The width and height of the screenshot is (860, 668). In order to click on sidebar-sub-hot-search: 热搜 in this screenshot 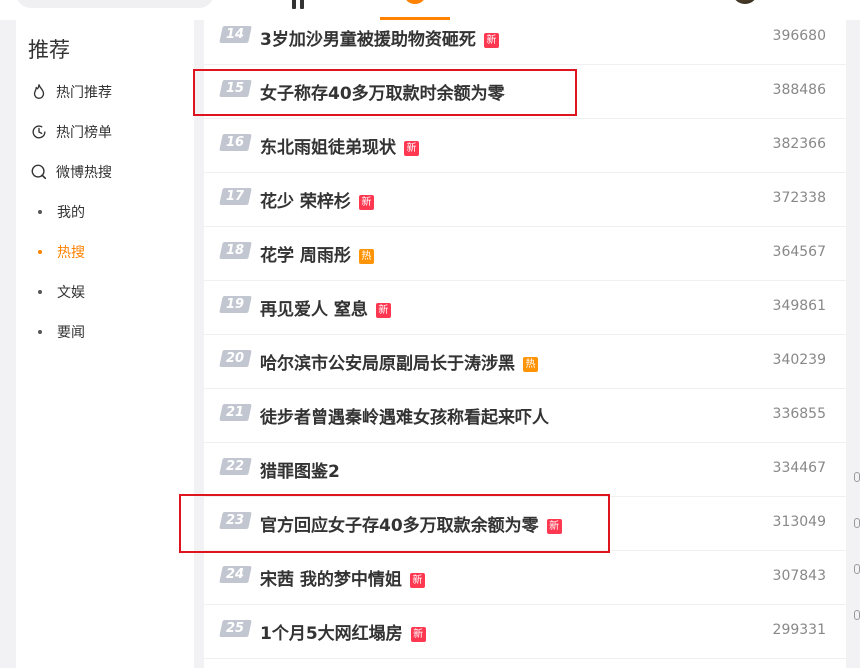, I will do `click(61, 252)`.